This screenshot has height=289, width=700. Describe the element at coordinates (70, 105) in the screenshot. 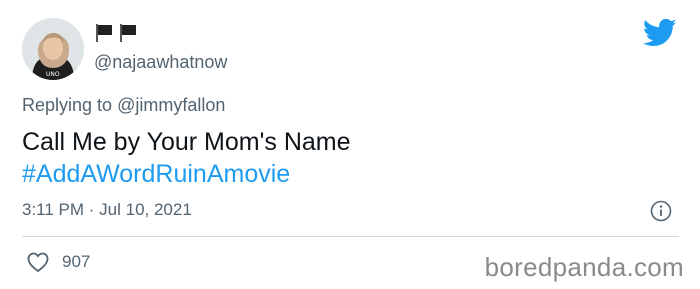

I see `replying-label: Replying to` at that location.